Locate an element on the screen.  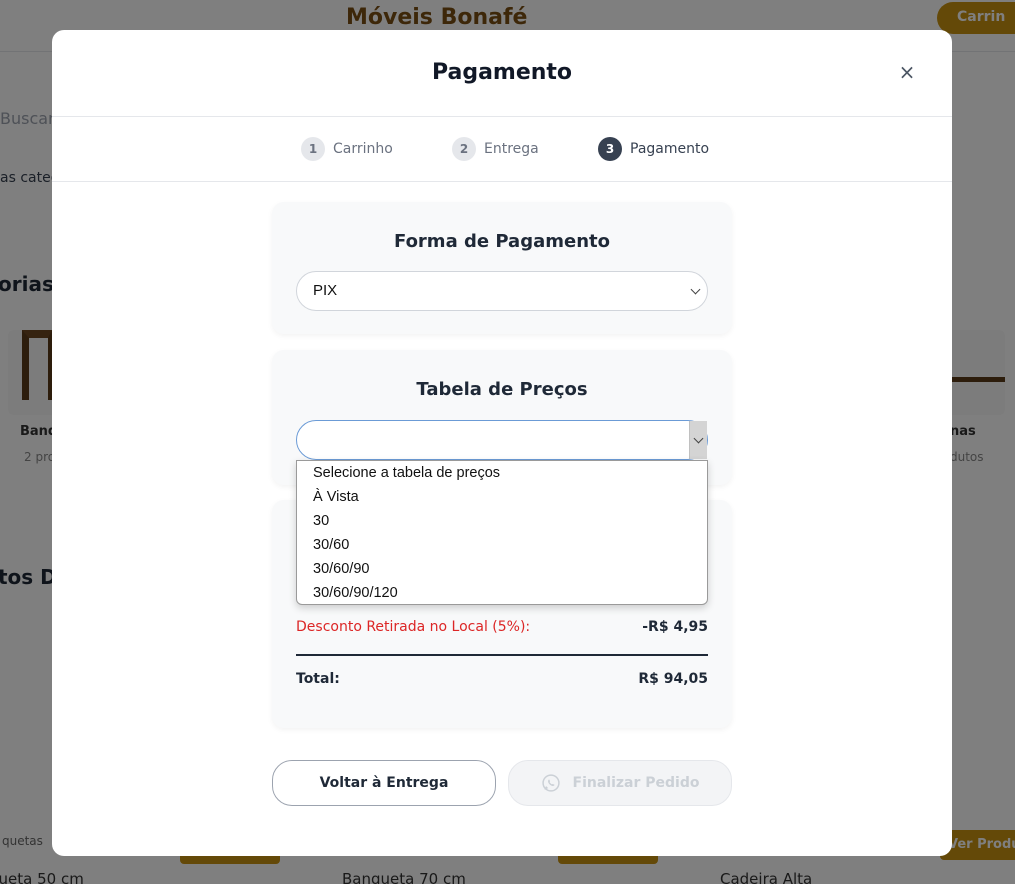
finish-order-button: Finalizar Pedido is located at coordinates (620, 783).